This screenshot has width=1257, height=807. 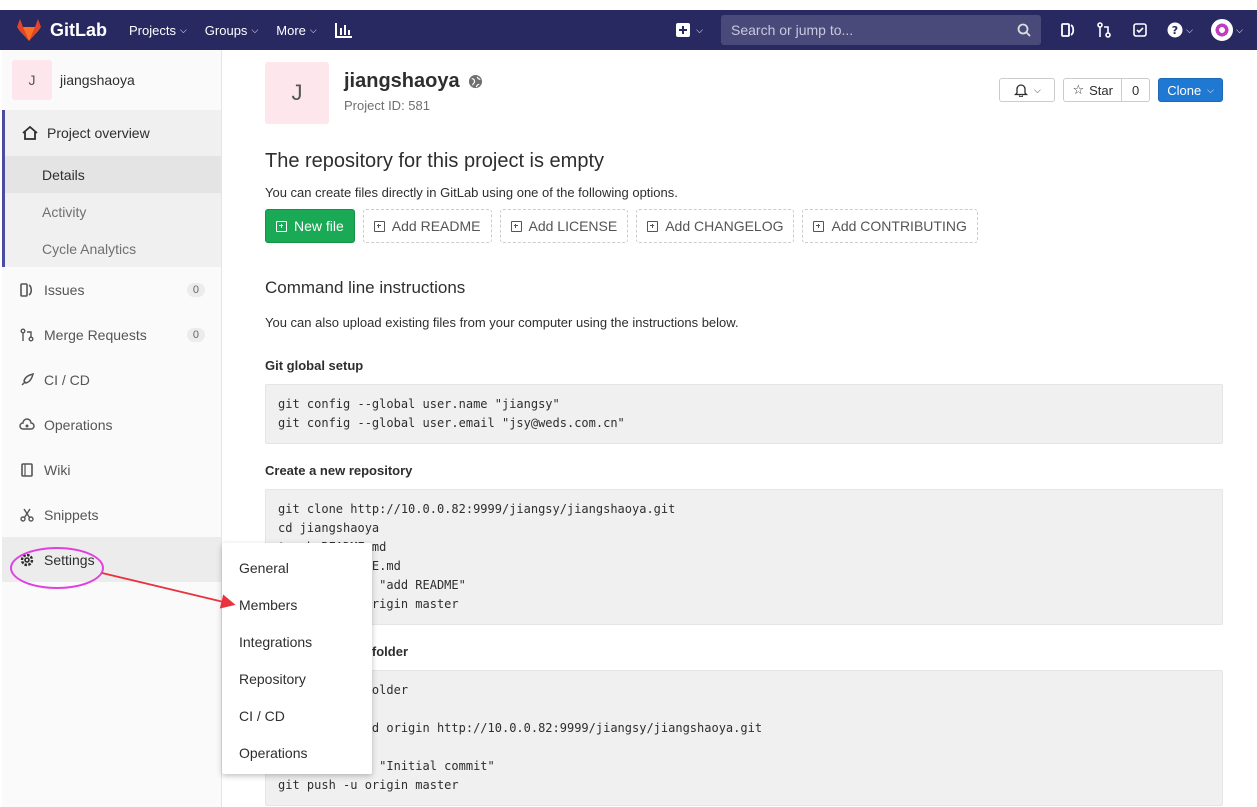 What do you see at coordinates (95, 334) in the screenshot?
I see `sidebar-item-label: Merge Requests` at bounding box center [95, 334].